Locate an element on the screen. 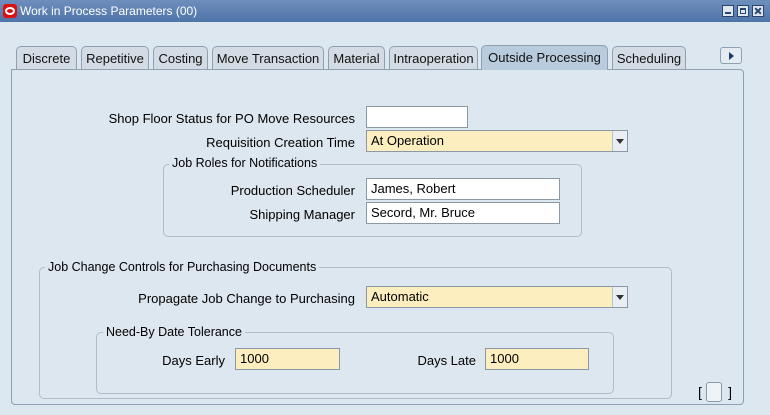 This screenshot has width=770, height=415. bracket-field: [ ] is located at coordinates (715, 393).